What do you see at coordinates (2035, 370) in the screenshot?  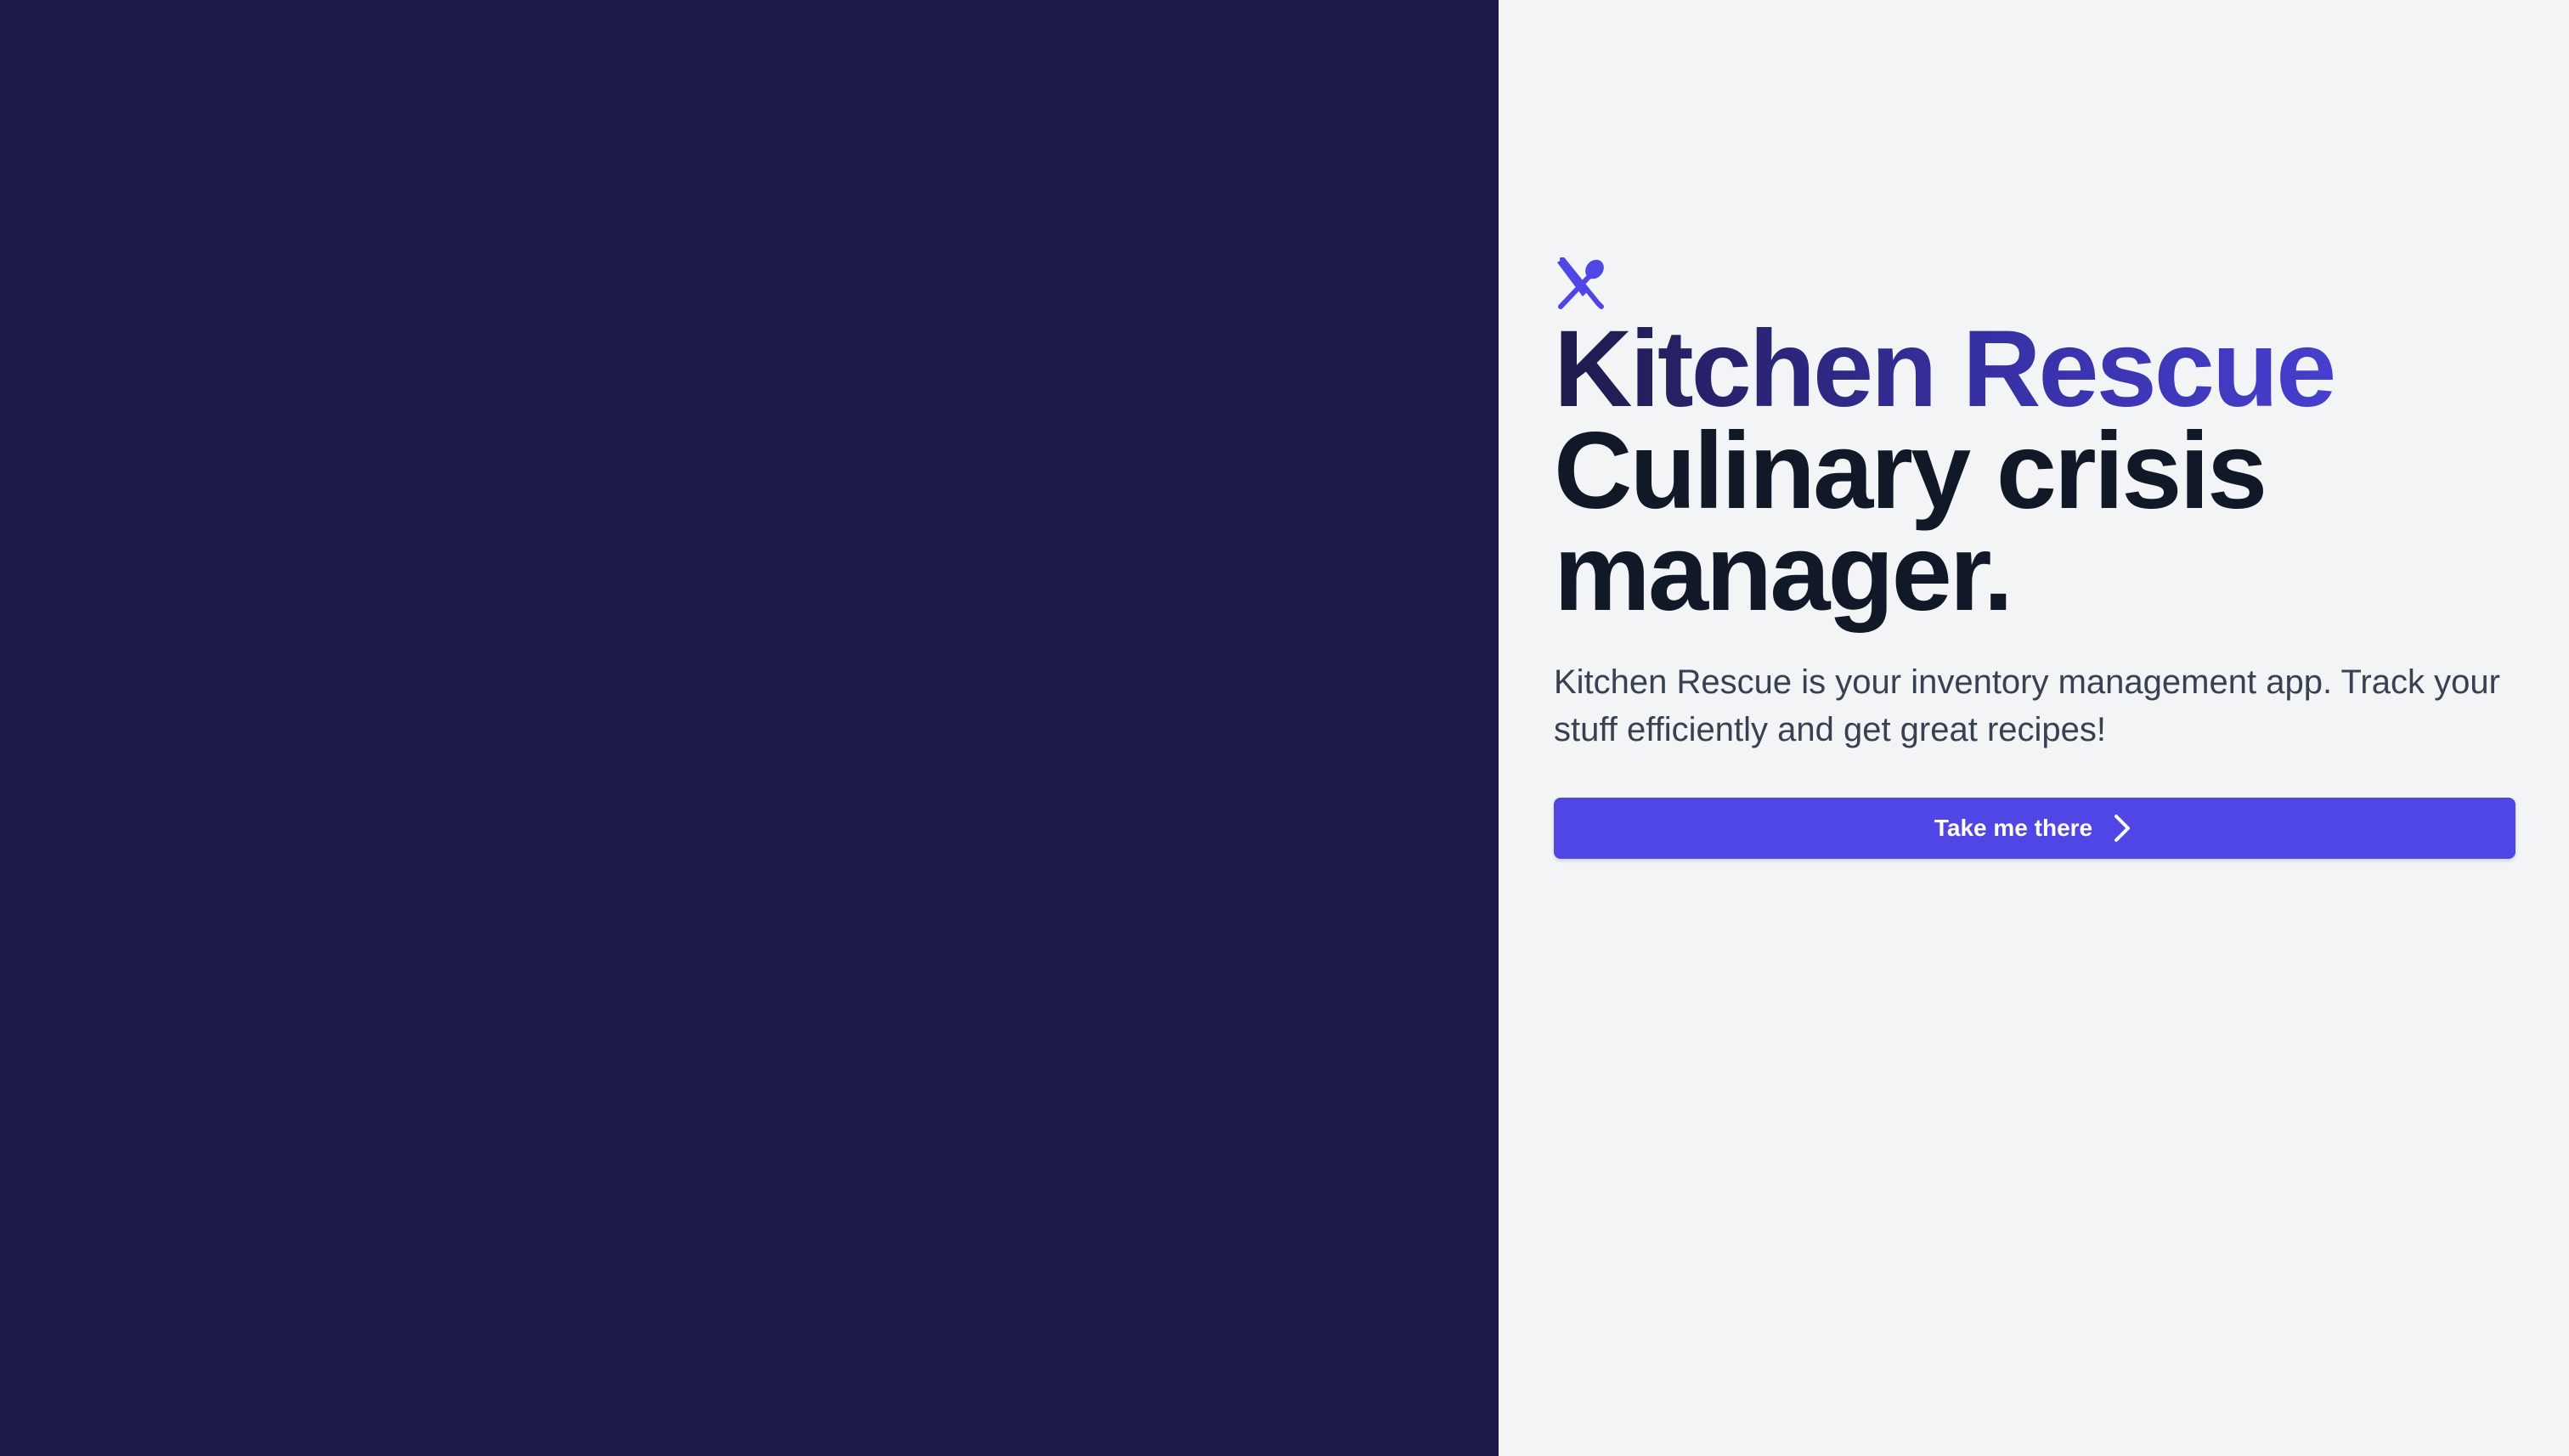 I see `brand-name: Kitchen Rescue` at bounding box center [2035, 370].